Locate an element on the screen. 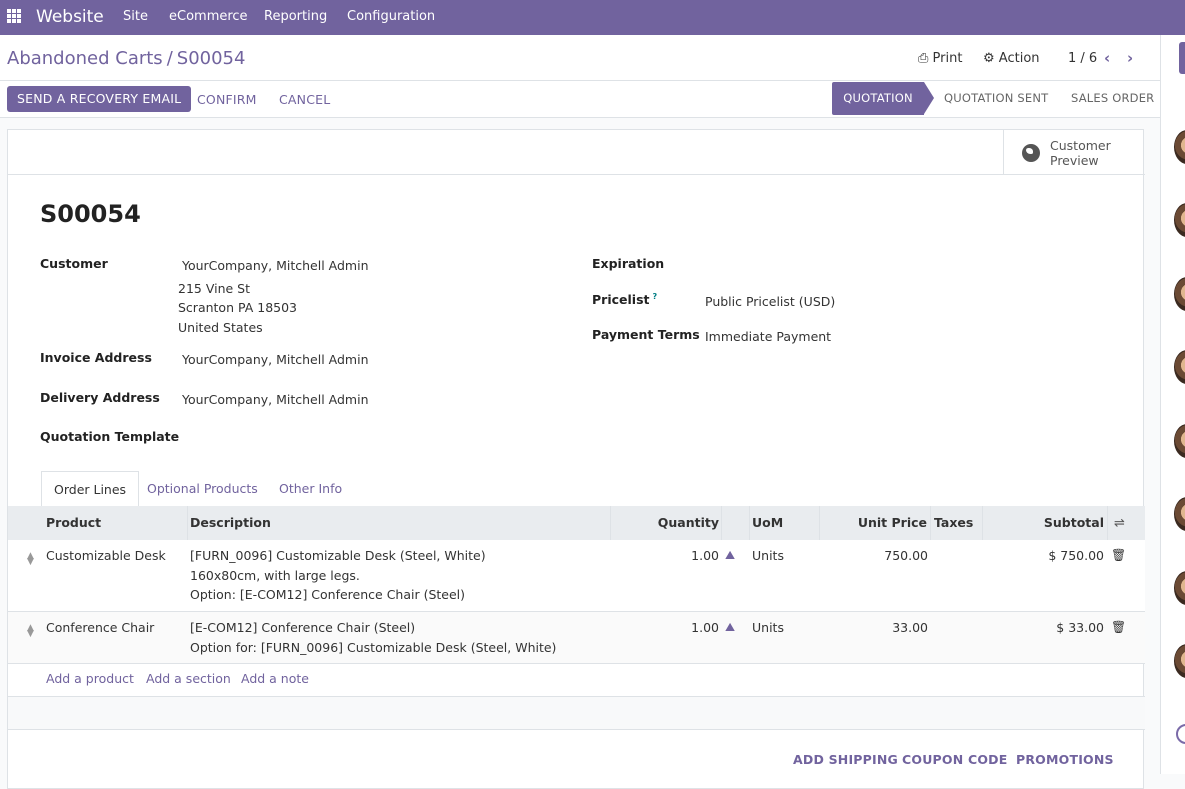 The width and height of the screenshot is (1185, 789). col-description: Description is located at coordinates (230, 523).